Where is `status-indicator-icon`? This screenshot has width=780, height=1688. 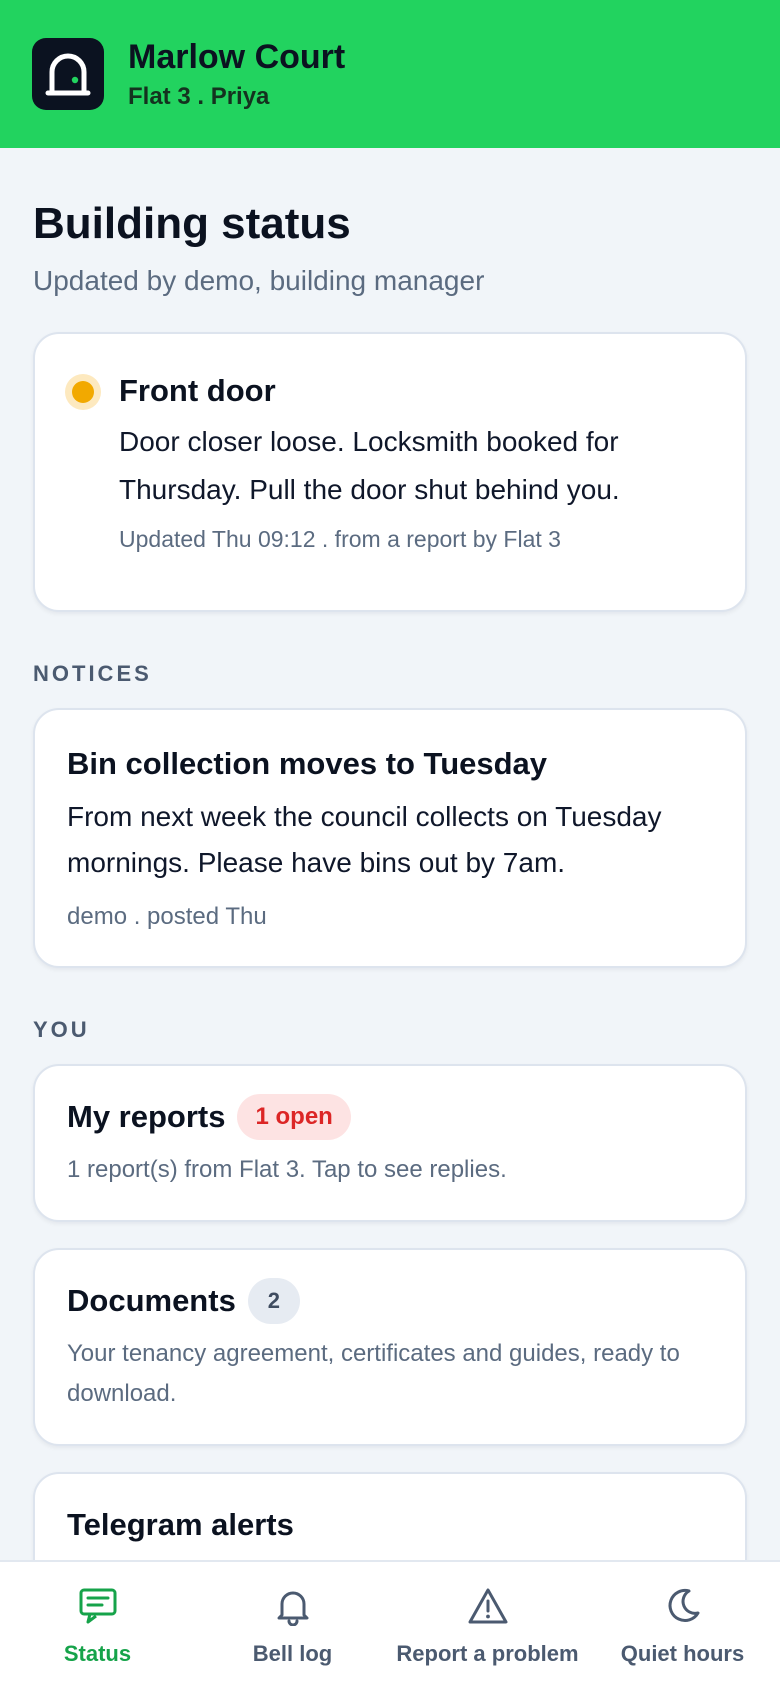 status-indicator-icon is located at coordinates (83, 392).